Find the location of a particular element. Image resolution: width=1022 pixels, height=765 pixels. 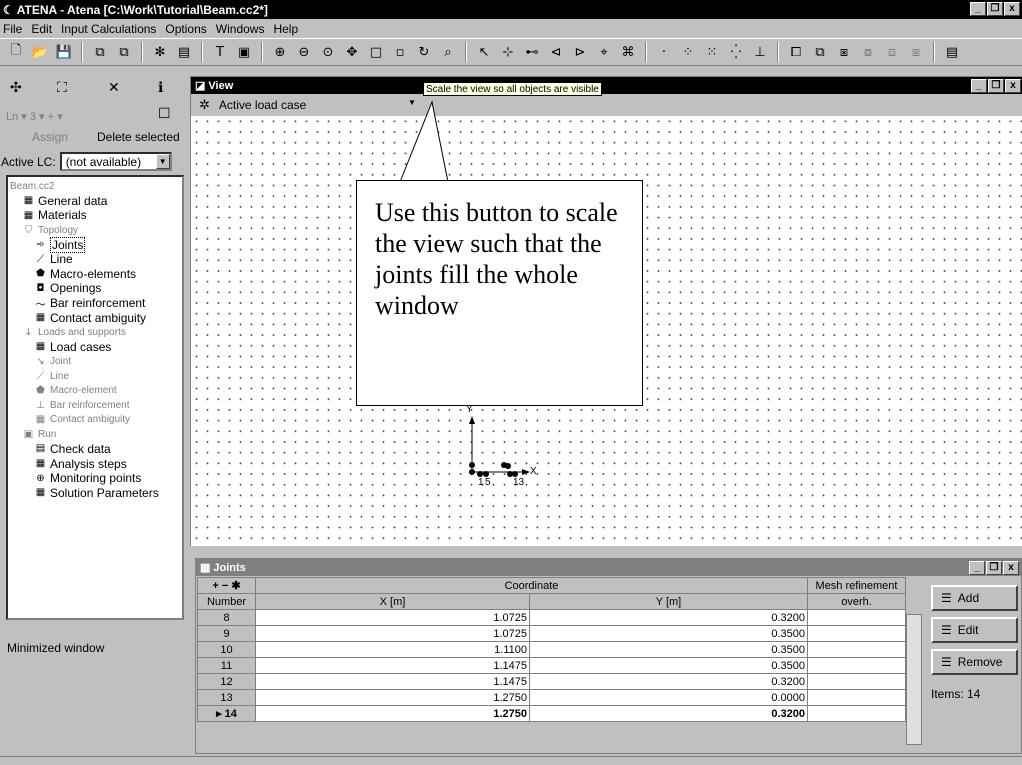

table-row: ▸ 14 1.2750 0.3200 is located at coordinates (551, 713).